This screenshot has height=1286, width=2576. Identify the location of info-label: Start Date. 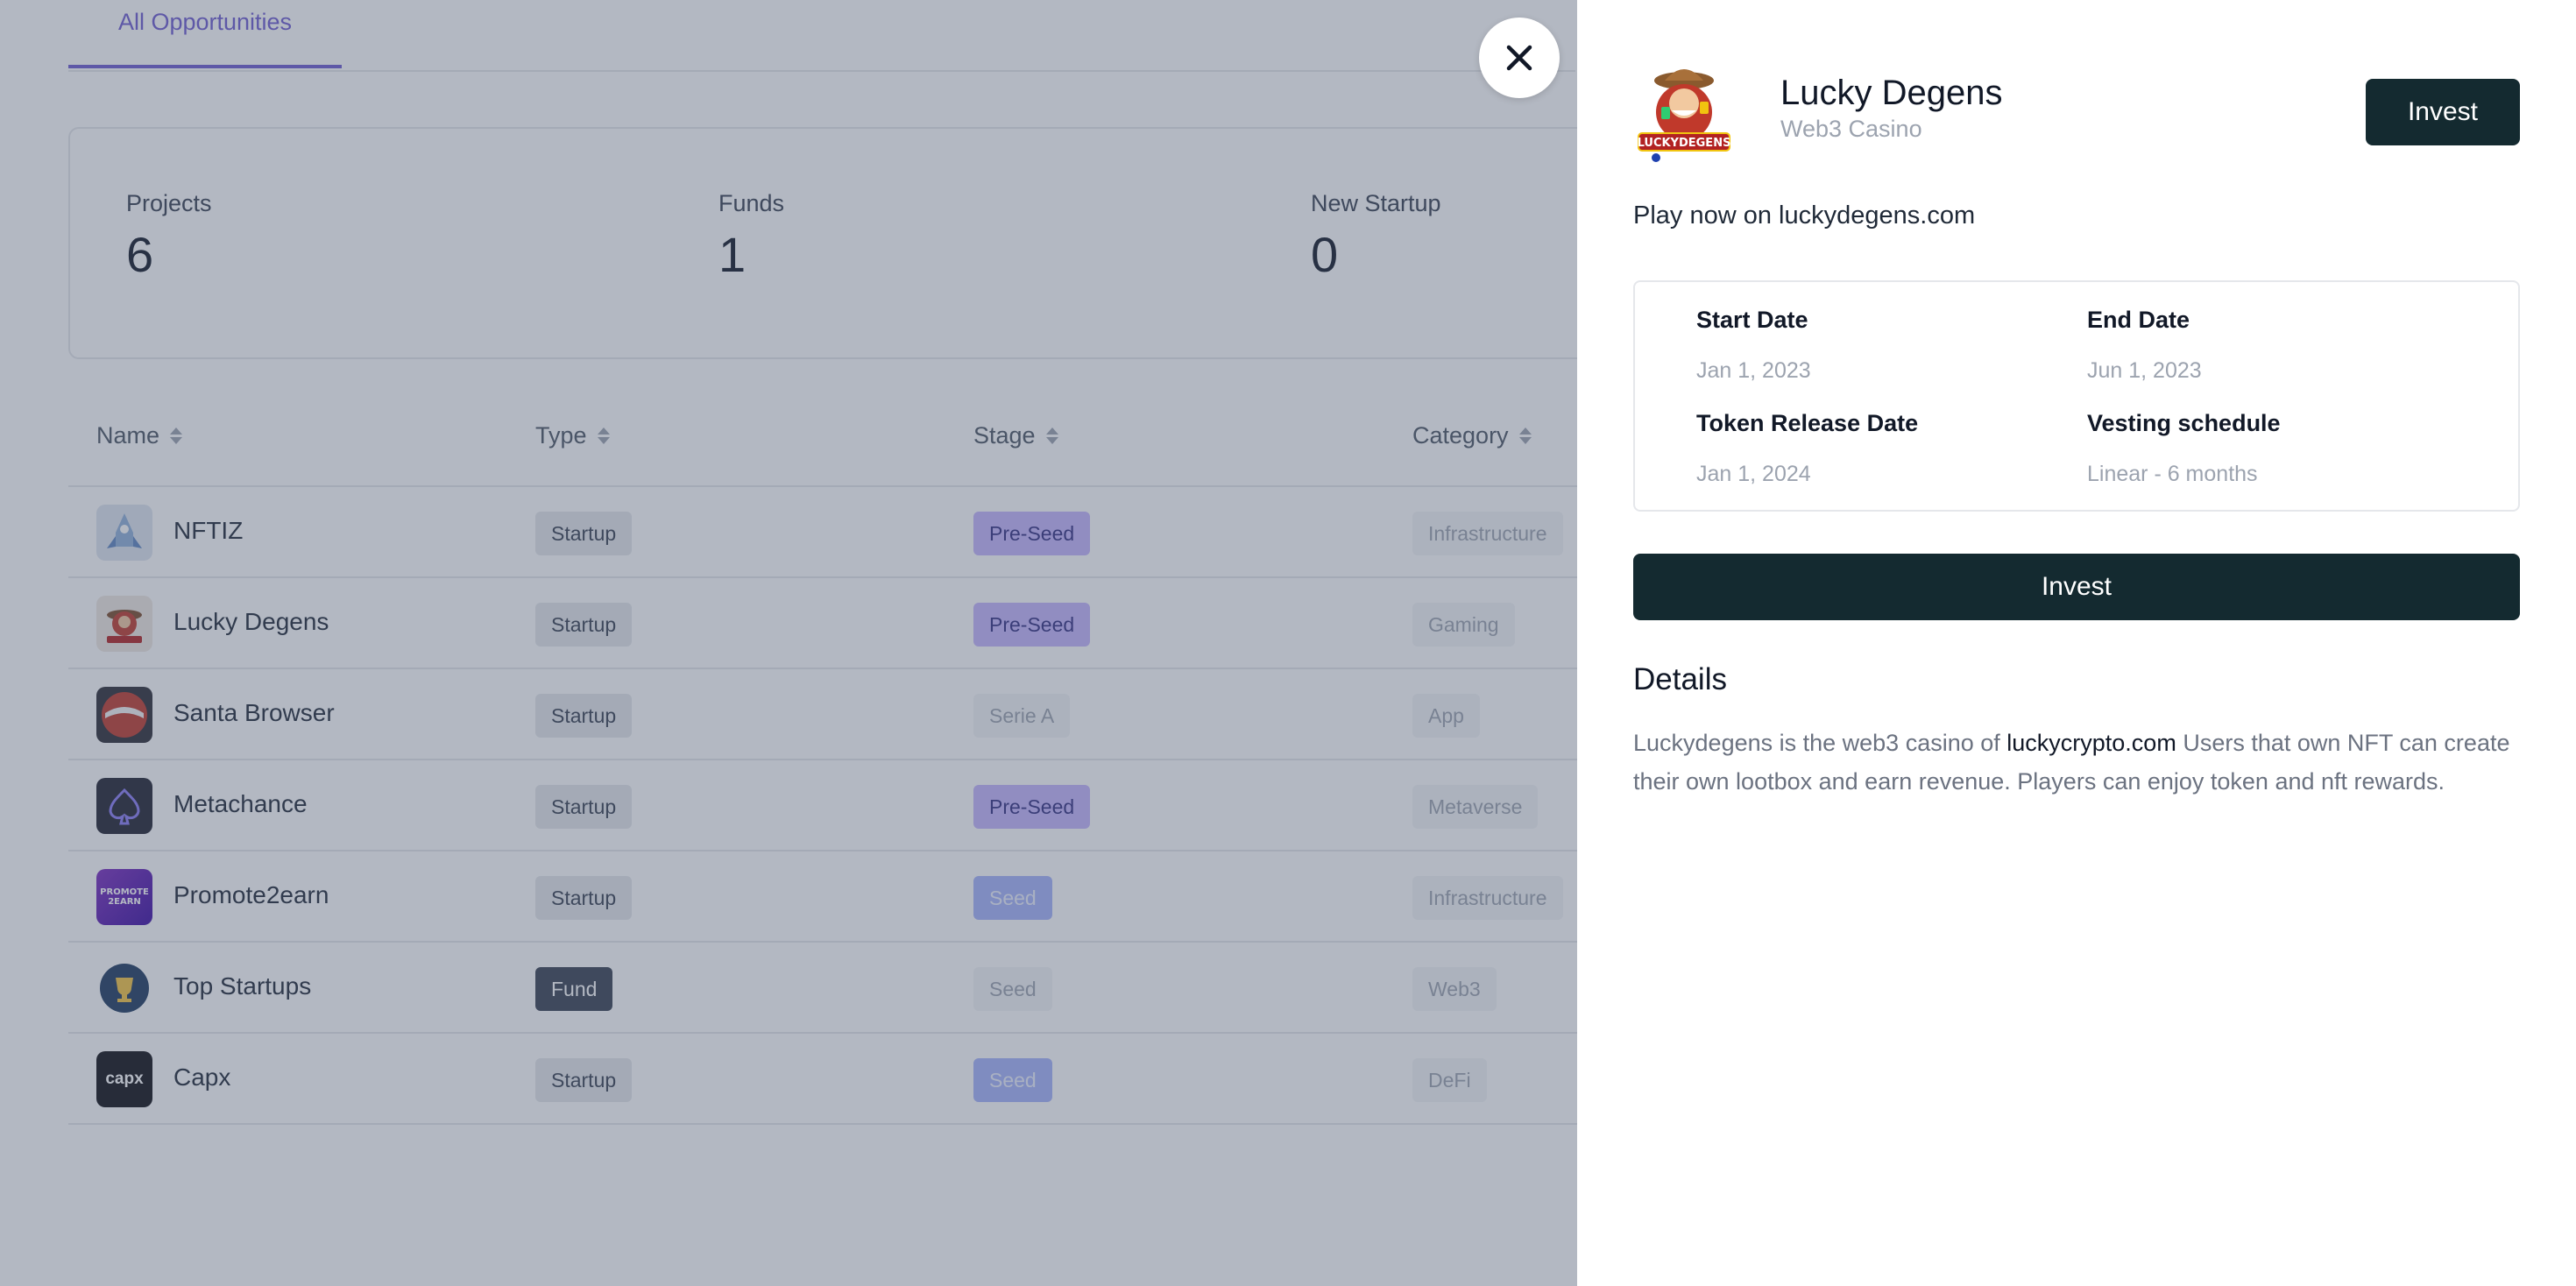
(1752, 320).